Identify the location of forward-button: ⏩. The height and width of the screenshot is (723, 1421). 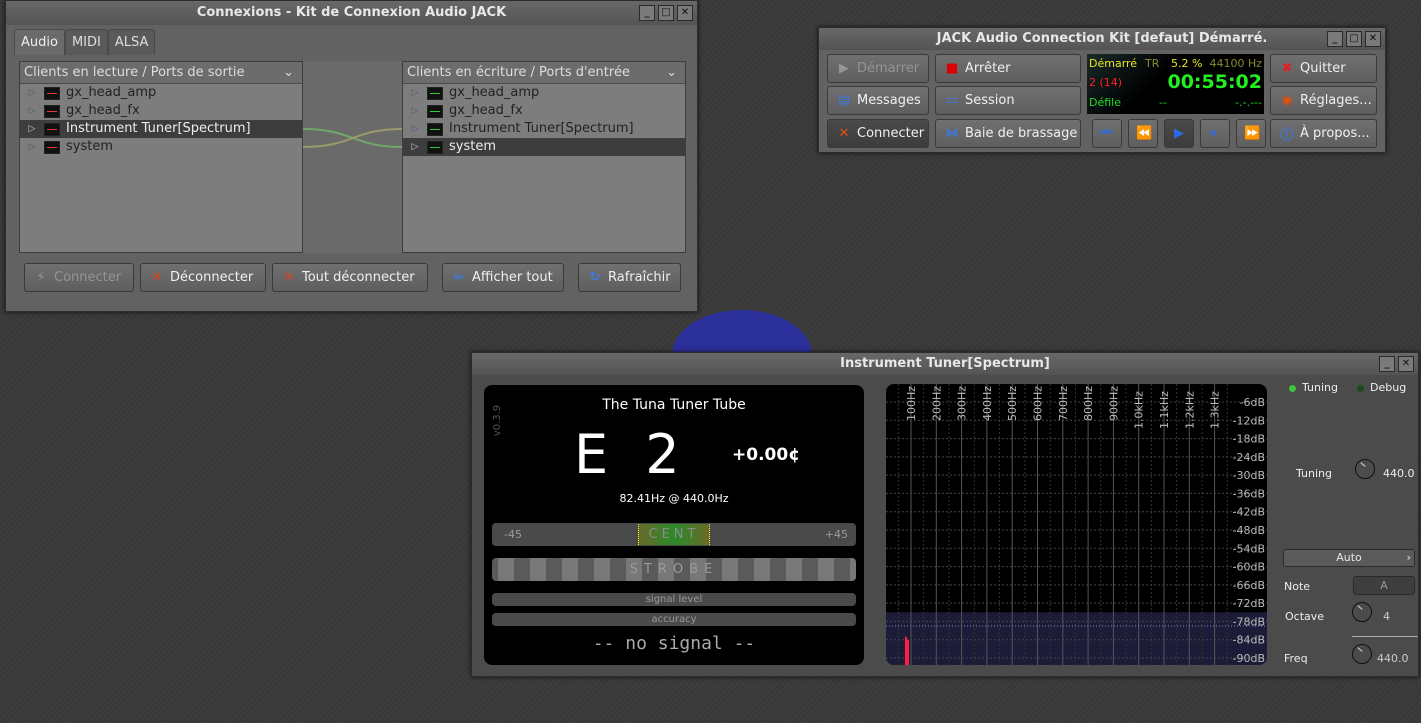
(1251, 133).